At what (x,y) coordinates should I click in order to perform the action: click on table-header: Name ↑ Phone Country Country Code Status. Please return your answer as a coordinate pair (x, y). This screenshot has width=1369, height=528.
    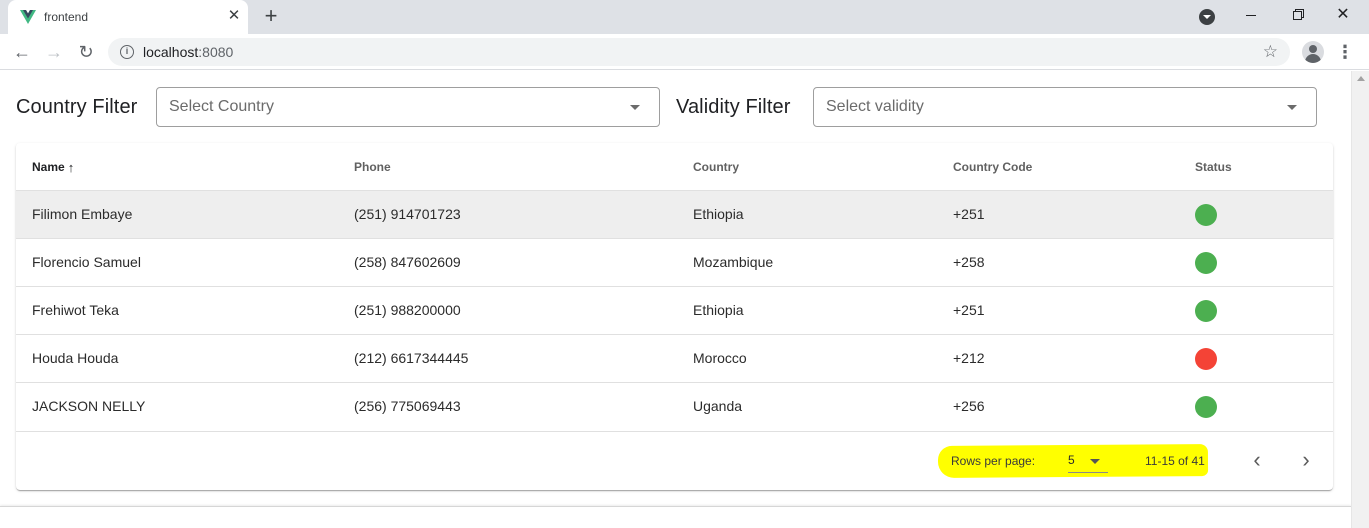
    Looking at the image, I should click on (674, 167).